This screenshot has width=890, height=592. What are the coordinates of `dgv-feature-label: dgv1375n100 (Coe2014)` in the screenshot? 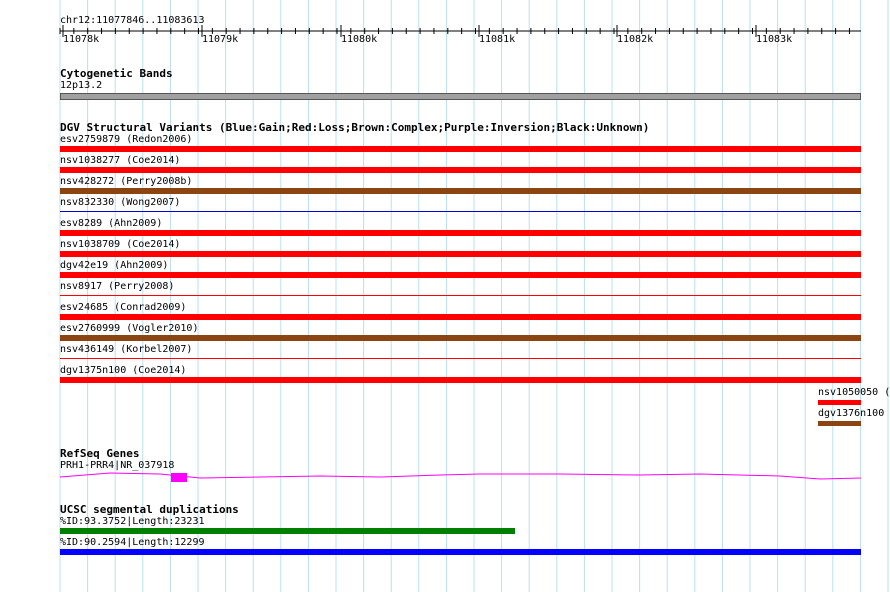 It's located at (123, 370).